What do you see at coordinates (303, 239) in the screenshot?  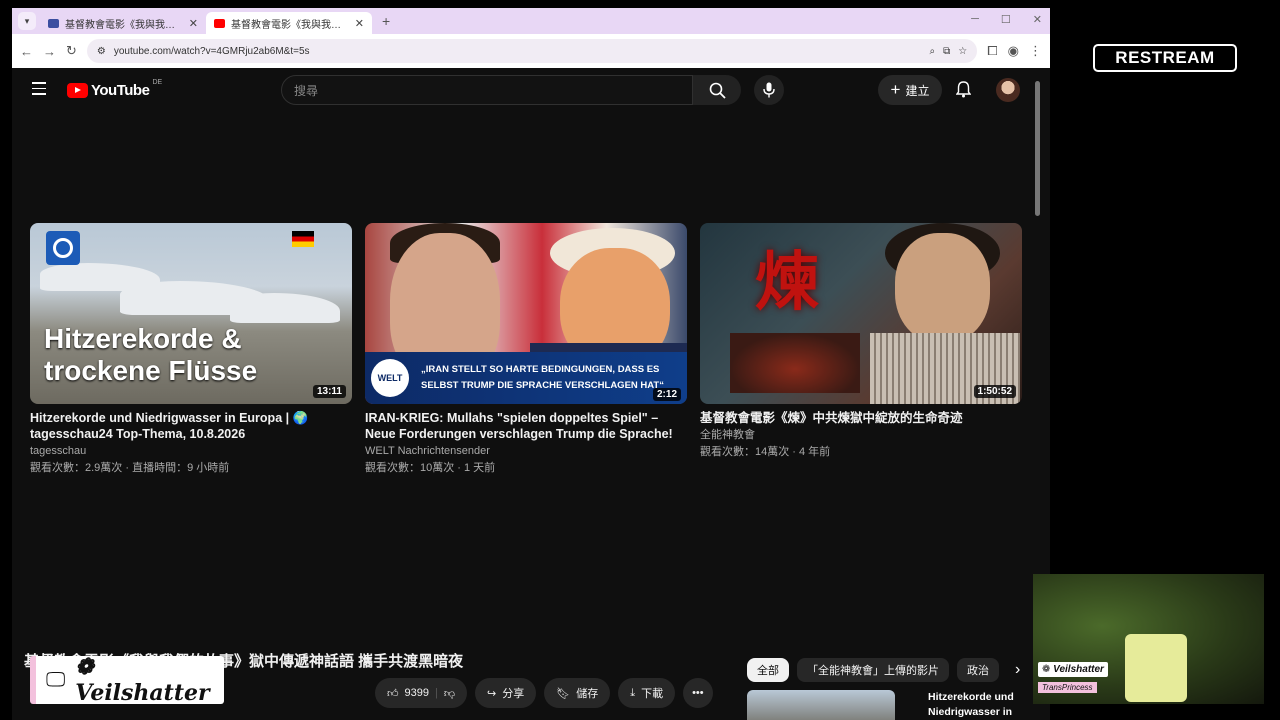 I see `german-flag-icon` at bounding box center [303, 239].